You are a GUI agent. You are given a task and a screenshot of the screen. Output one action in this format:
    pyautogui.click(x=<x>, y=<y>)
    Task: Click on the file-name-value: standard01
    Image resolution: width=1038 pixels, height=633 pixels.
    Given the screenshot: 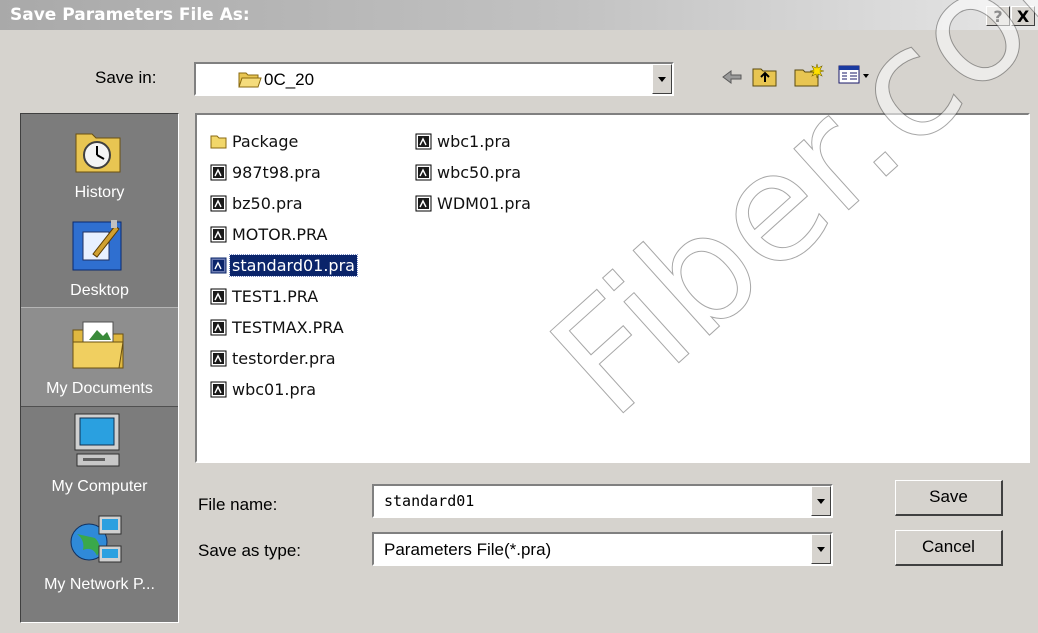 What is the action you would take?
    pyautogui.click(x=429, y=501)
    